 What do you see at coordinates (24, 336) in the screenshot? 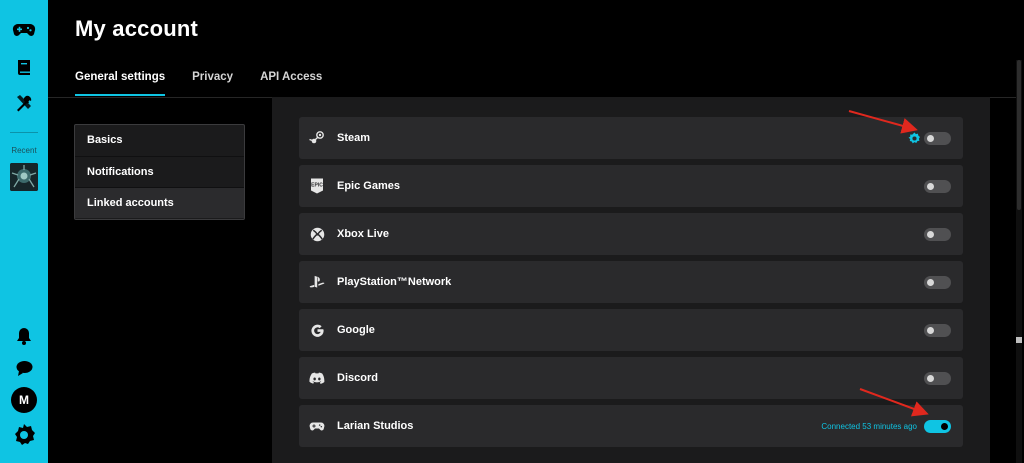
I see `bell-icon` at bounding box center [24, 336].